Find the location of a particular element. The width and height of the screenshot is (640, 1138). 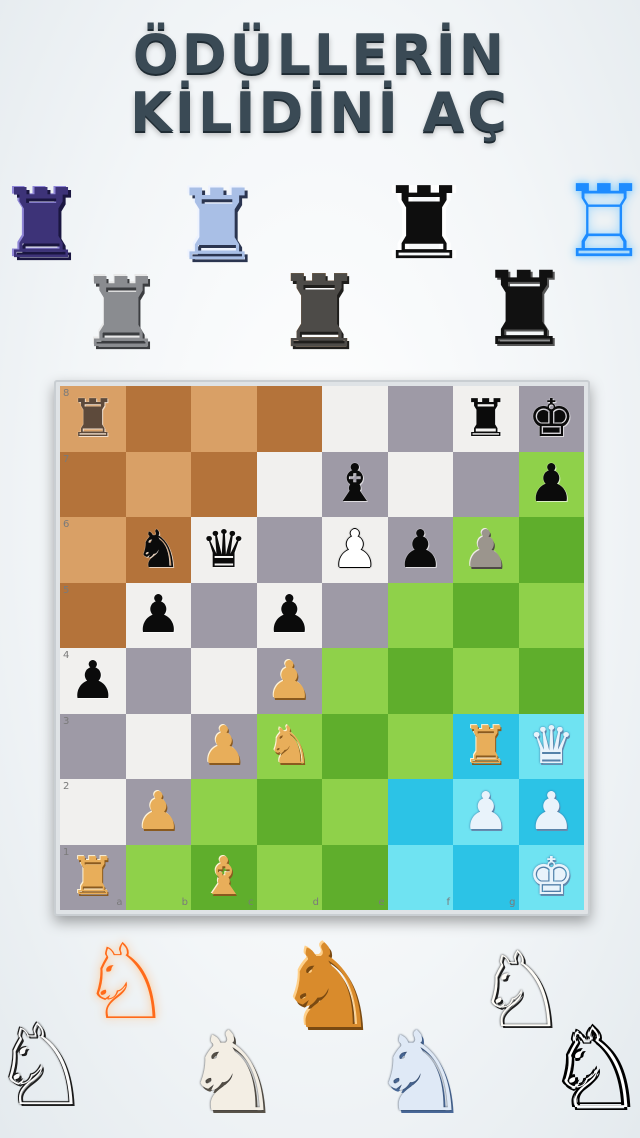

square-b6: ♞ is located at coordinates (158, 550).